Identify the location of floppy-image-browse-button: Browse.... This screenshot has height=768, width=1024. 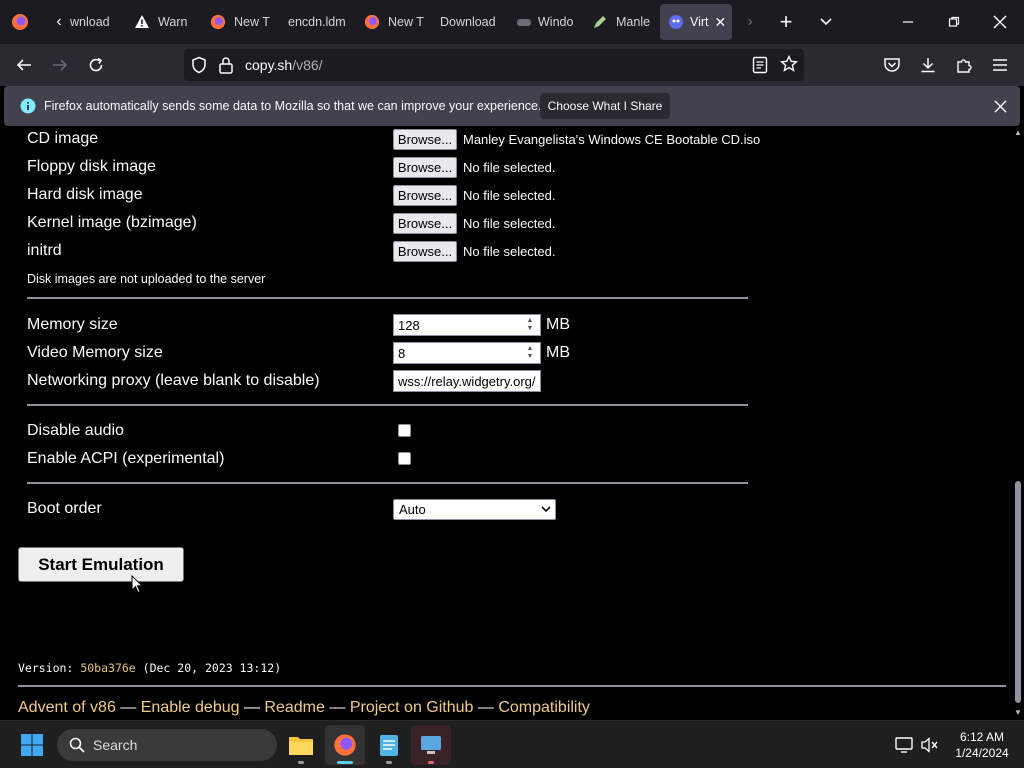
(425, 167).